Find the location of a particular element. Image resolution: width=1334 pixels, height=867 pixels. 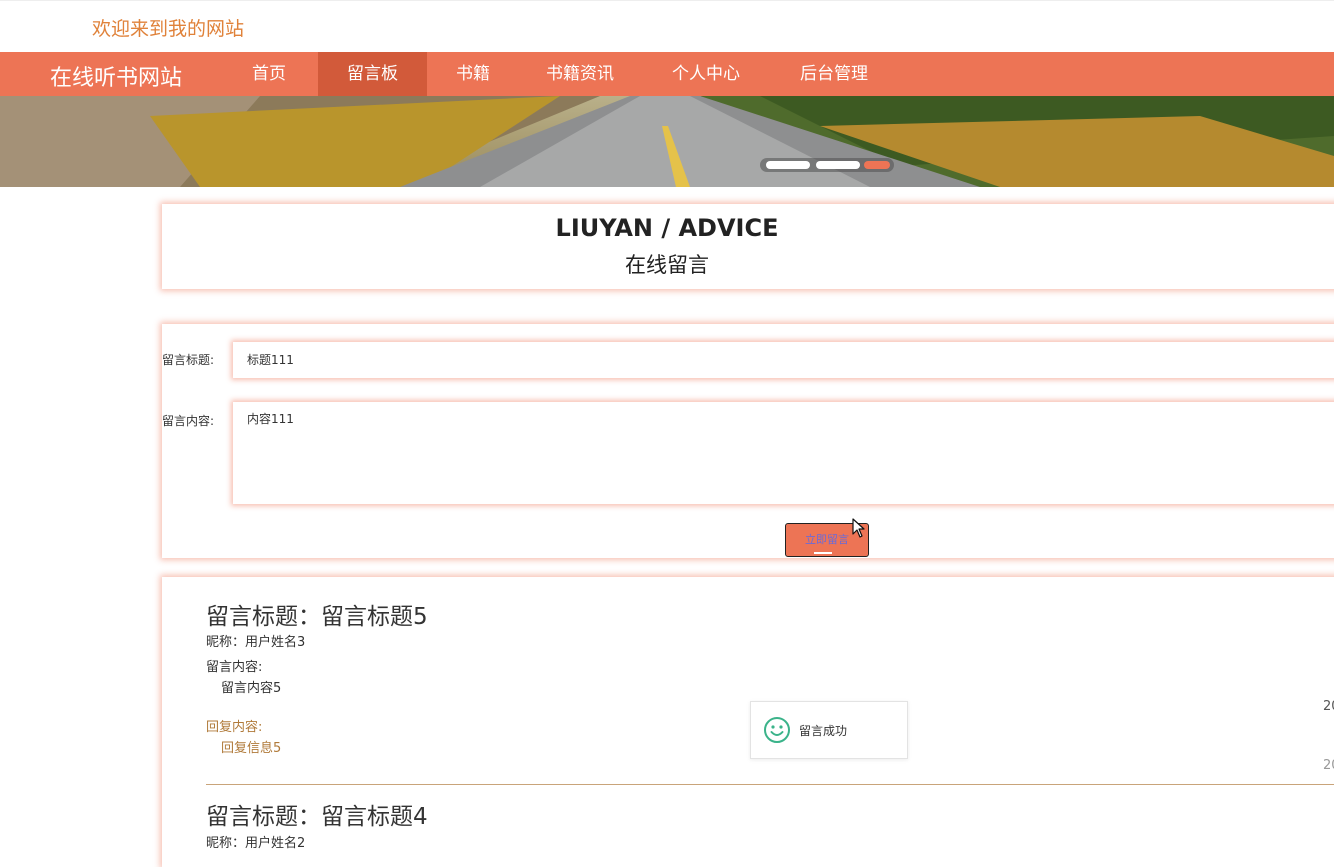

submit-button-label: 立即留言 is located at coordinates (827, 539).